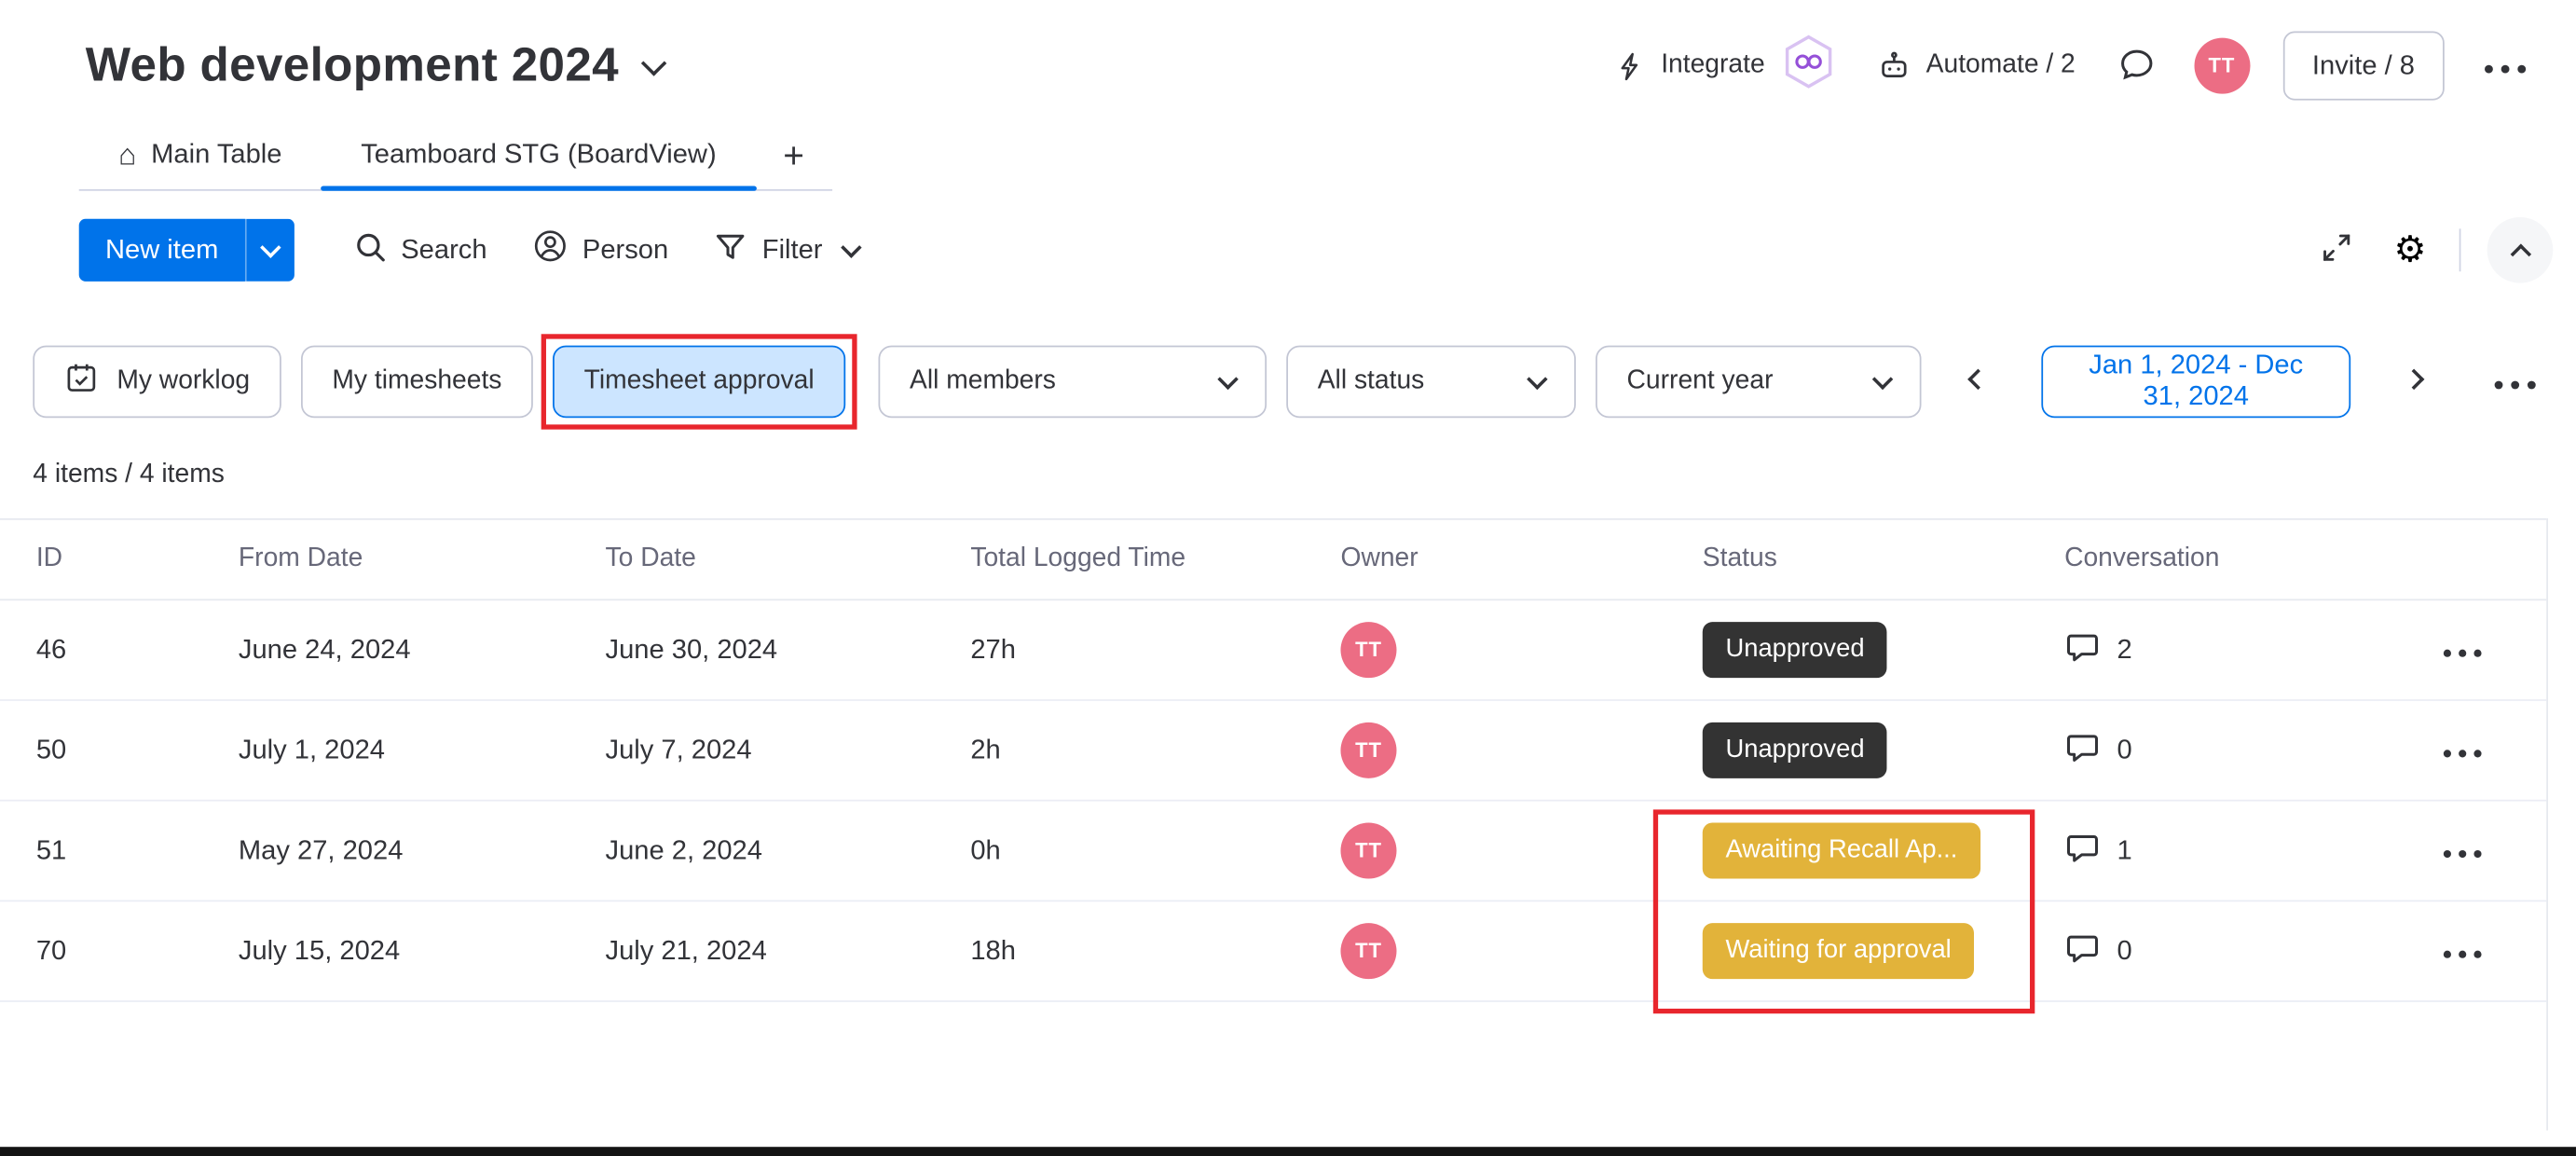 This screenshot has width=2576, height=1156. What do you see at coordinates (2460, 250) in the screenshot?
I see `toolbar-divider` at bounding box center [2460, 250].